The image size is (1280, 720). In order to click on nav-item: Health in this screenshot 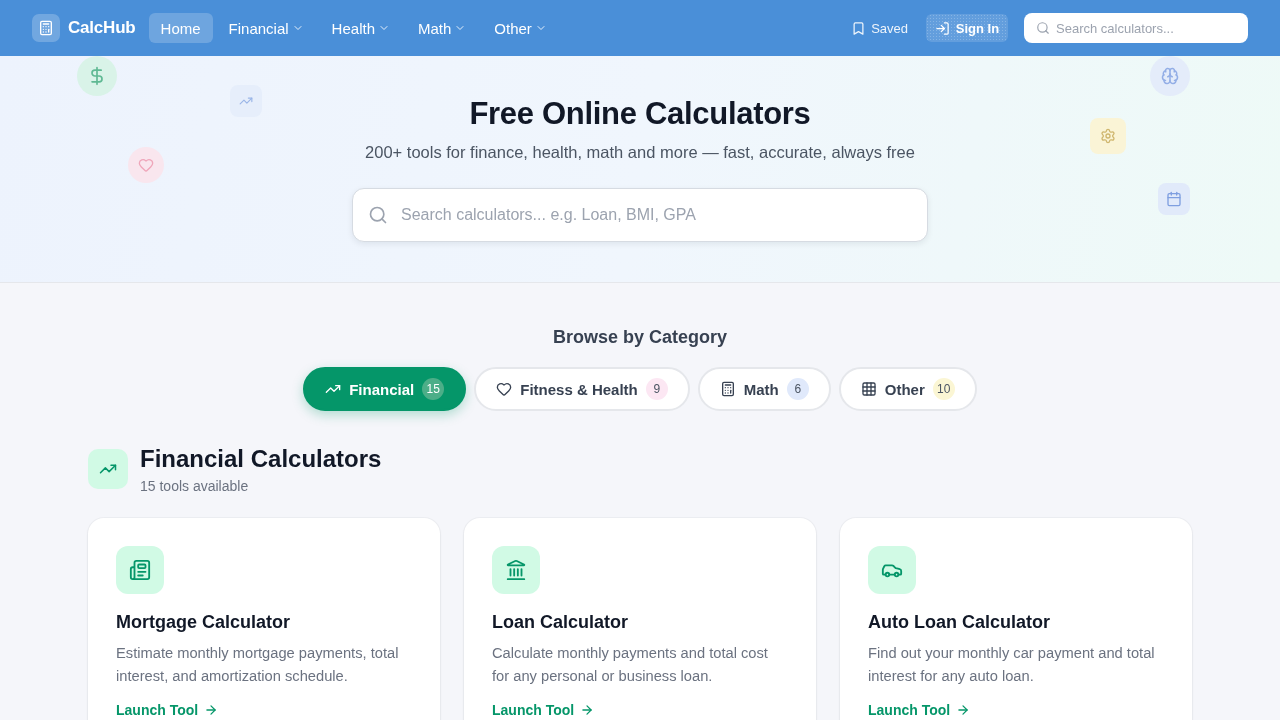, I will do `click(360, 28)`.